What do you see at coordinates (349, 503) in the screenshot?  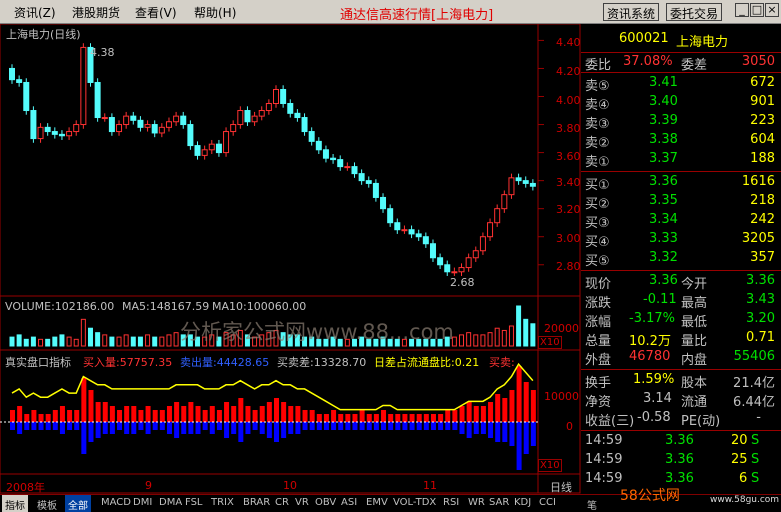 I see `tab-asi: ASI` at bounding box center [349, 503].